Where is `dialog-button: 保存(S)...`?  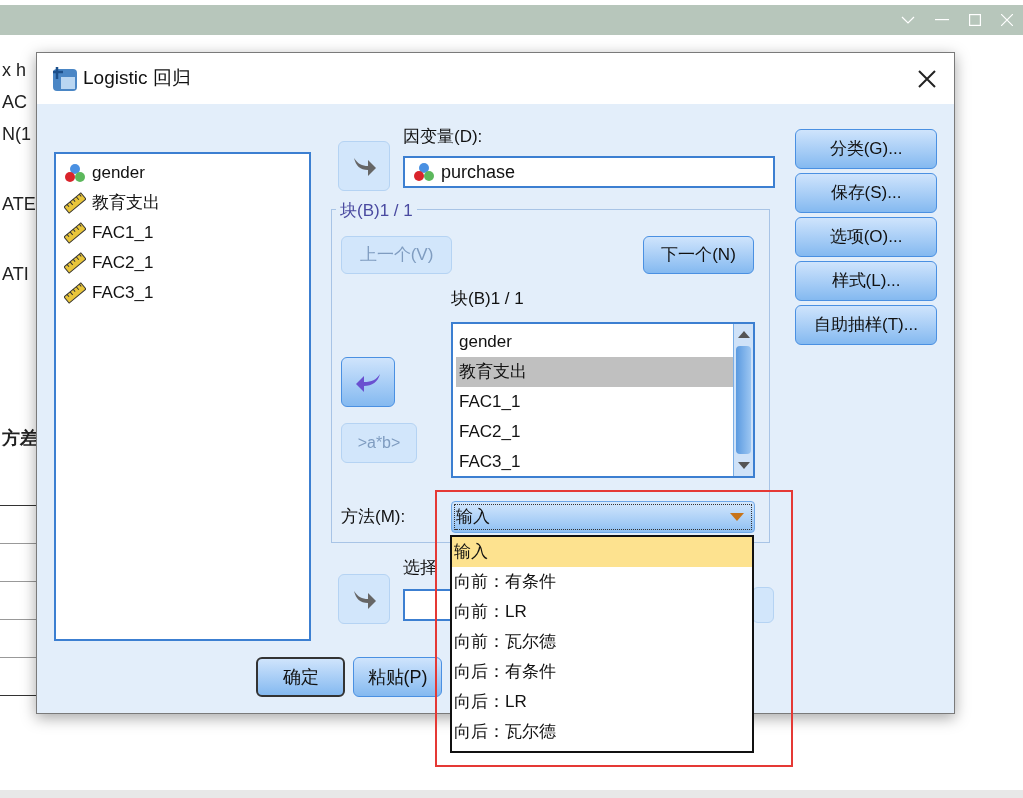 dialog-button: 保存(S)... is located at coordinates (866, 193).